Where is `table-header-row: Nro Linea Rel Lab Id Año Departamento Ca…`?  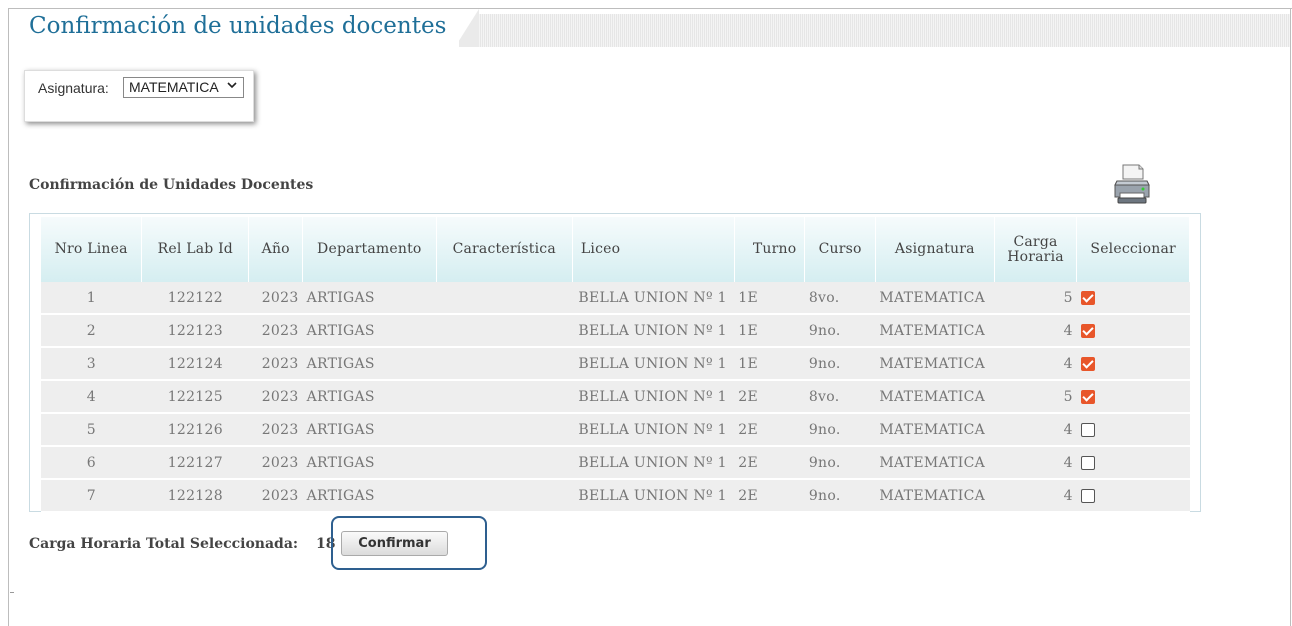 table-header-row: Nro Linea Rel Lab Id Año Departamento Ca… is located at coordinates (615, 249).